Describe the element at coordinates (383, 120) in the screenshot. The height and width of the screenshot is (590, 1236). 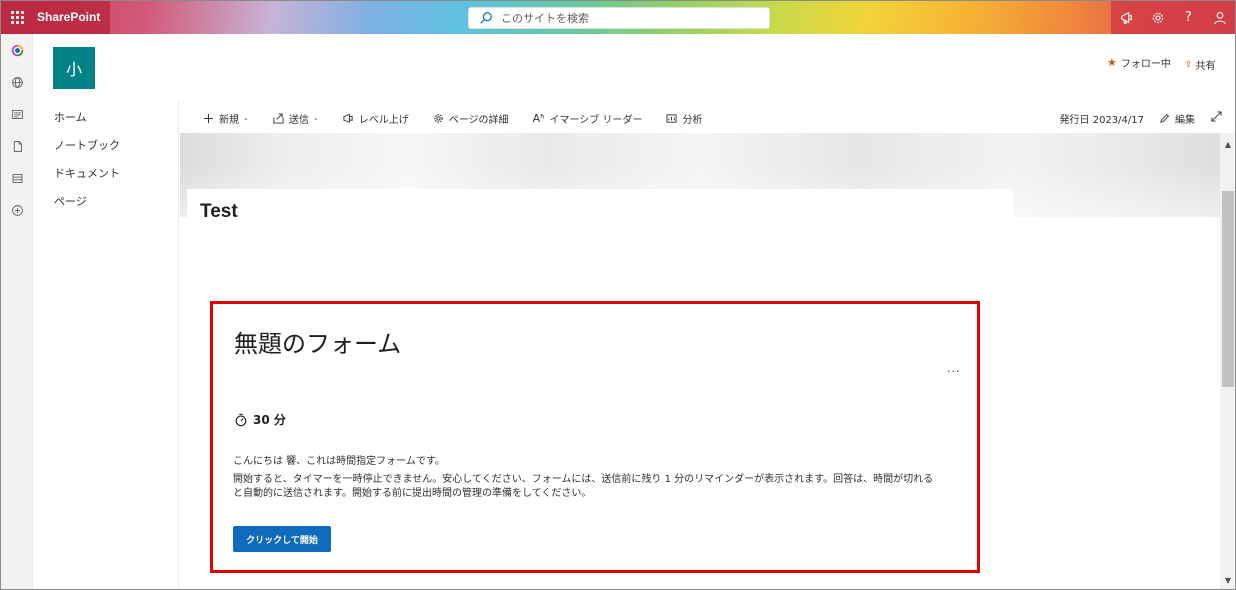
I see `promote-label: レベル上げ` at that location.